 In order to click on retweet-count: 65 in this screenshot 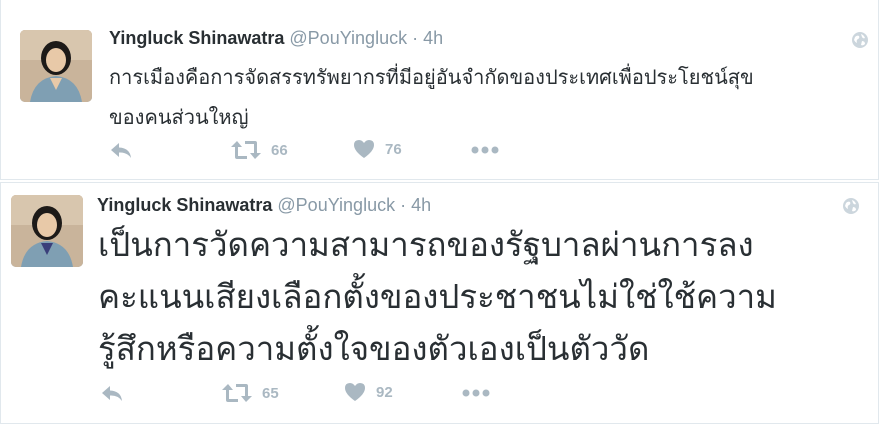, I will do `click(270, 393)`.